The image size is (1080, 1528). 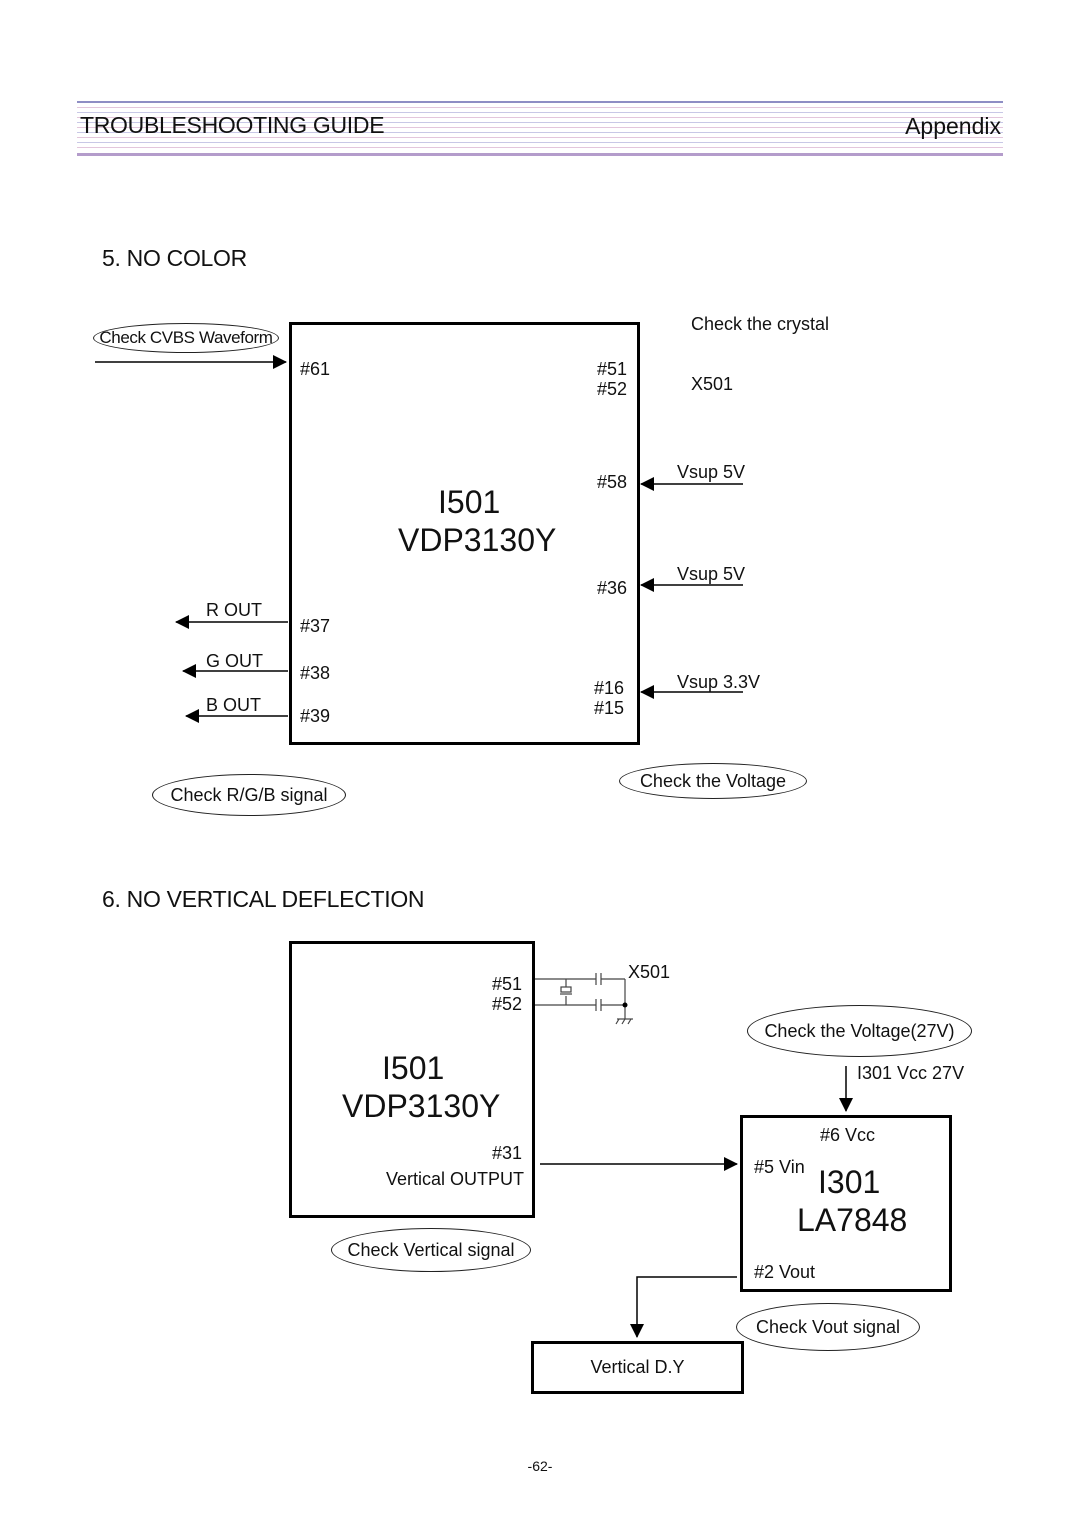 What do you see at coordinates (421, 1106) in the screenshot?
I see `chip-i501-model-2: VDP3130Y` at bounding box center [421, 1106].